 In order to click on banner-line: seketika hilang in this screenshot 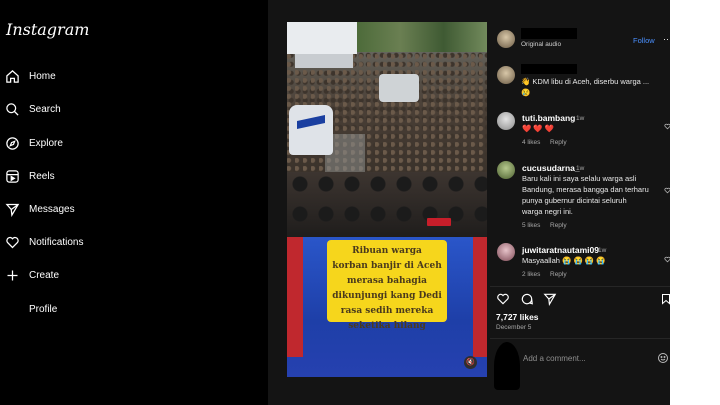, I will do `click(387, 326)`.